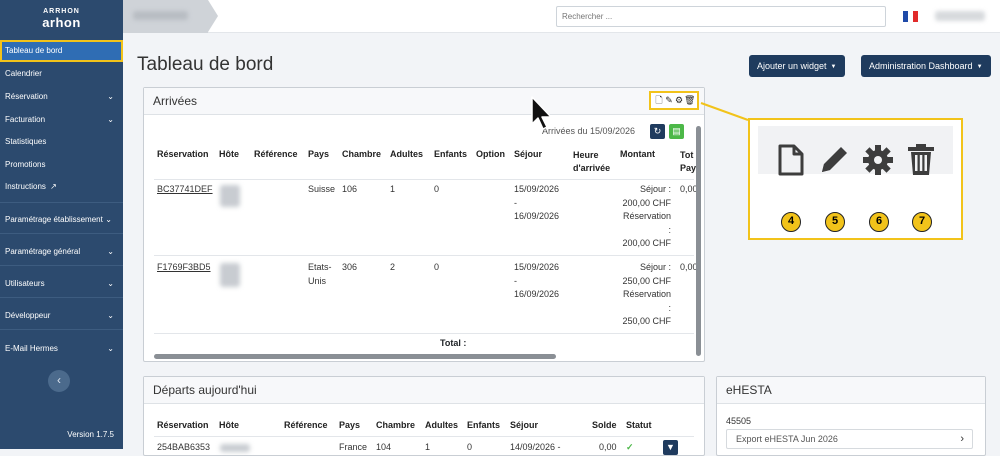  I want to click on departures-title: Départs aujourd'hui, so click(424, 390).